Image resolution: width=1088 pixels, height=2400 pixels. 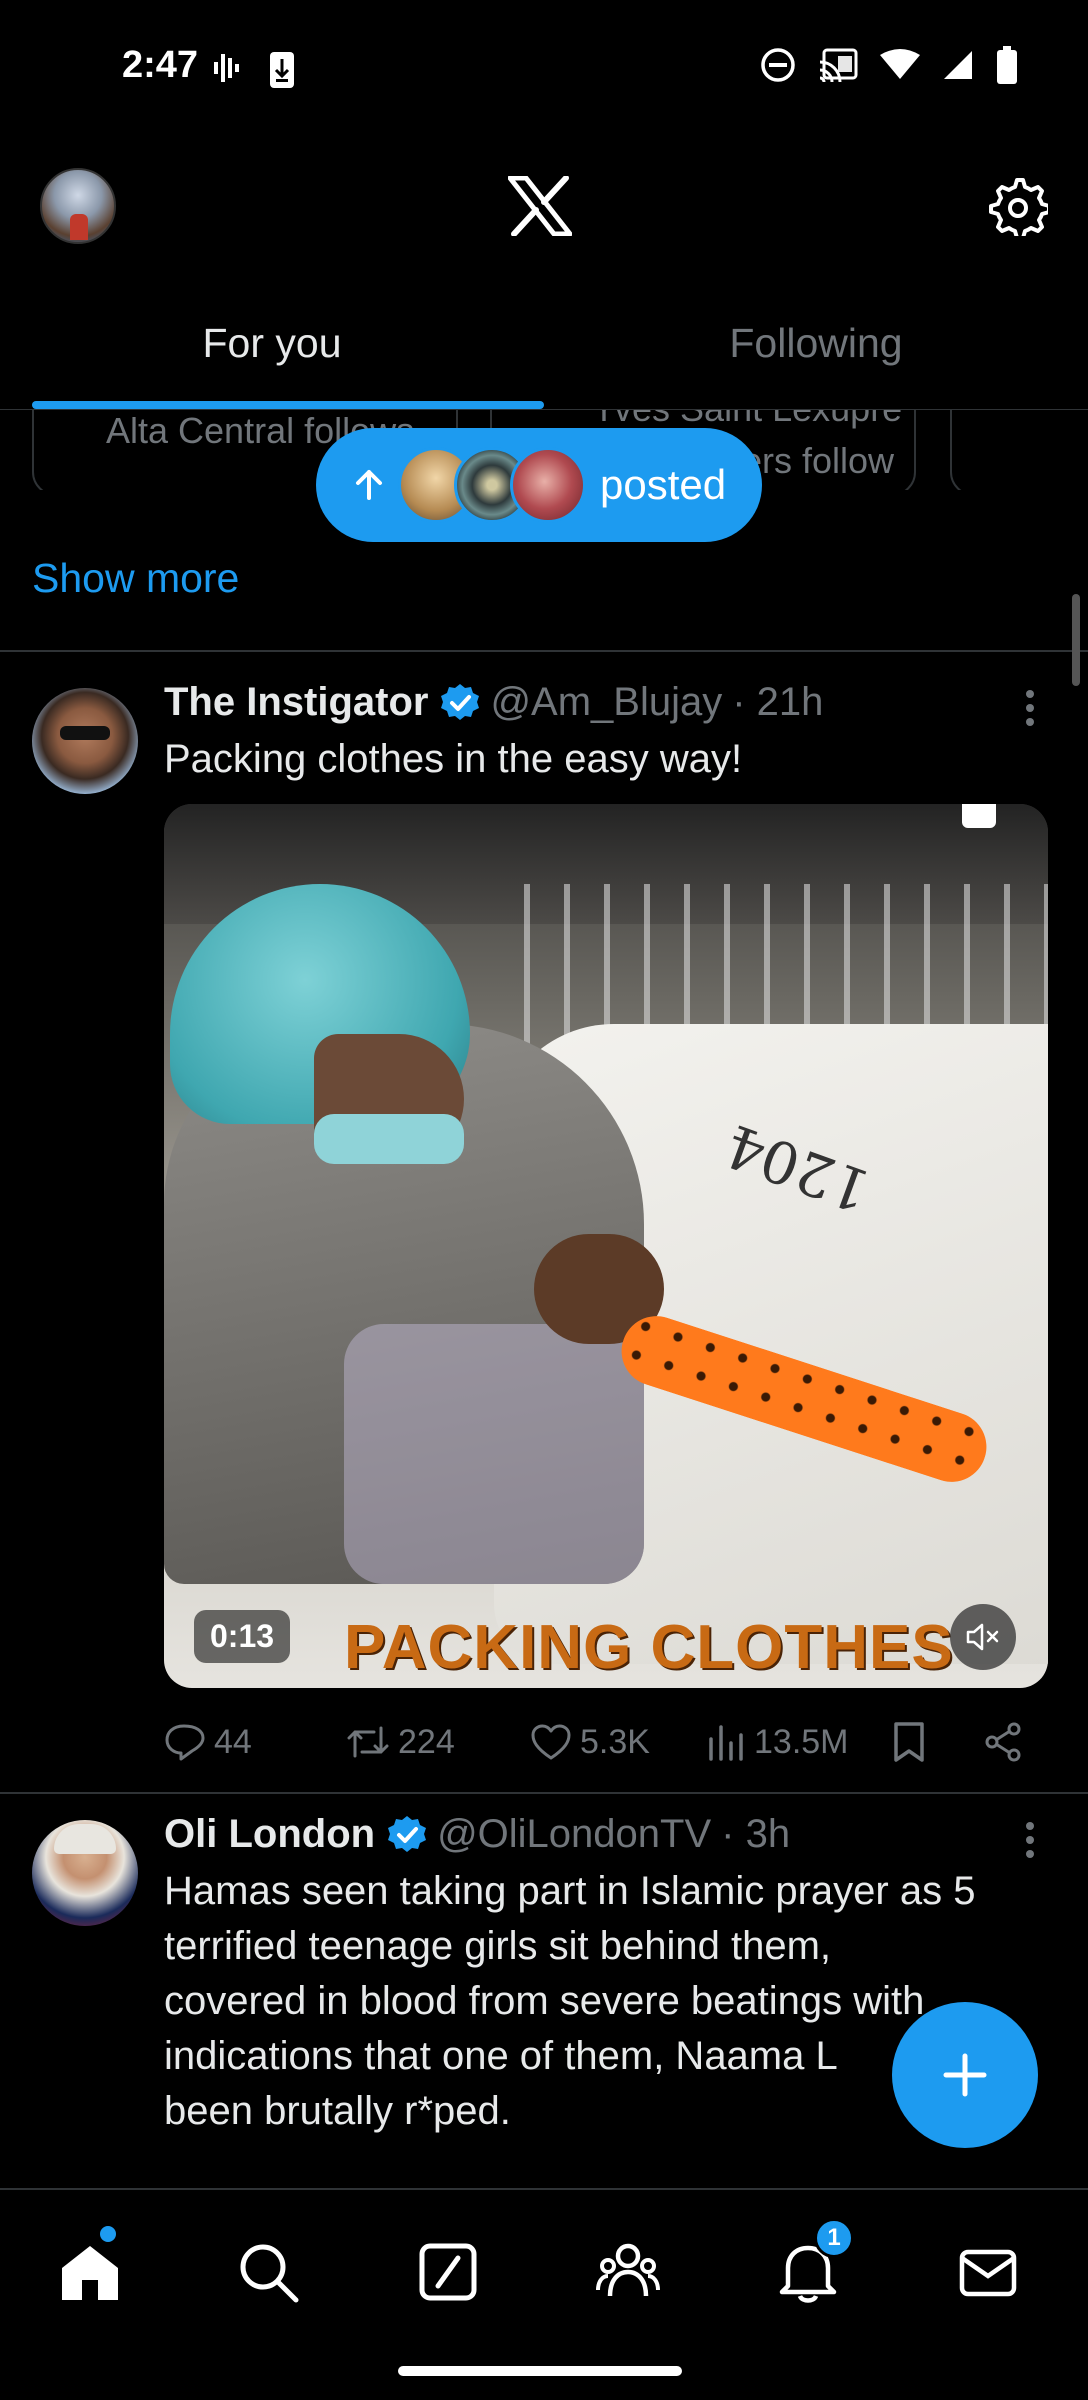 What do you see at coordinates (818, 460) in the screenshot?
I see `card-follow-text: ers follow` at bounding box center [818, 460].